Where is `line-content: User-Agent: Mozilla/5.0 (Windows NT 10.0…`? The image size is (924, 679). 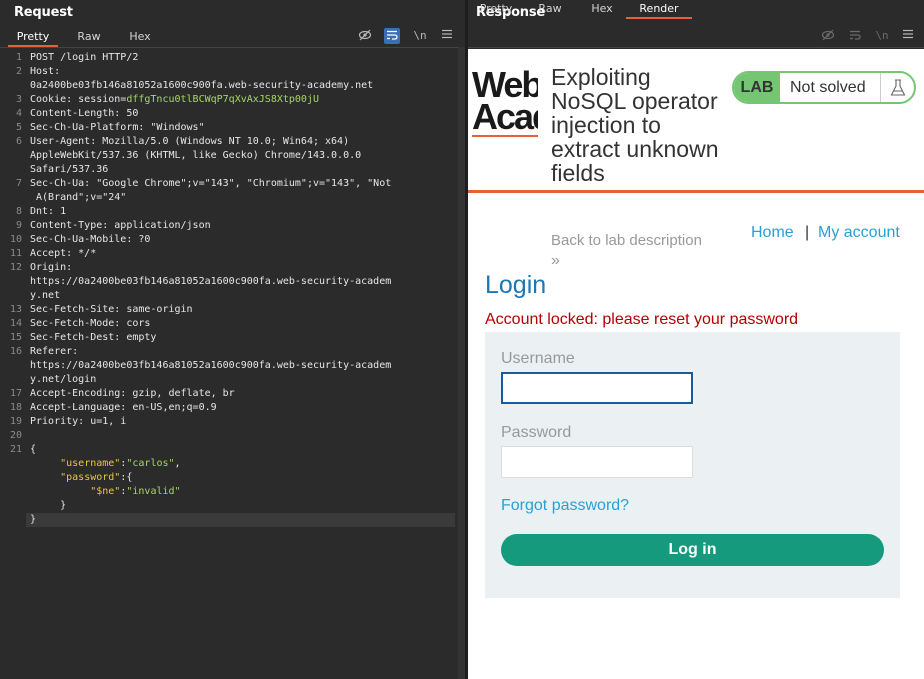 line-content: User-Agent: Mozilla/5.0 (Windows NT 10.0… is located at coordinates (189, 142).